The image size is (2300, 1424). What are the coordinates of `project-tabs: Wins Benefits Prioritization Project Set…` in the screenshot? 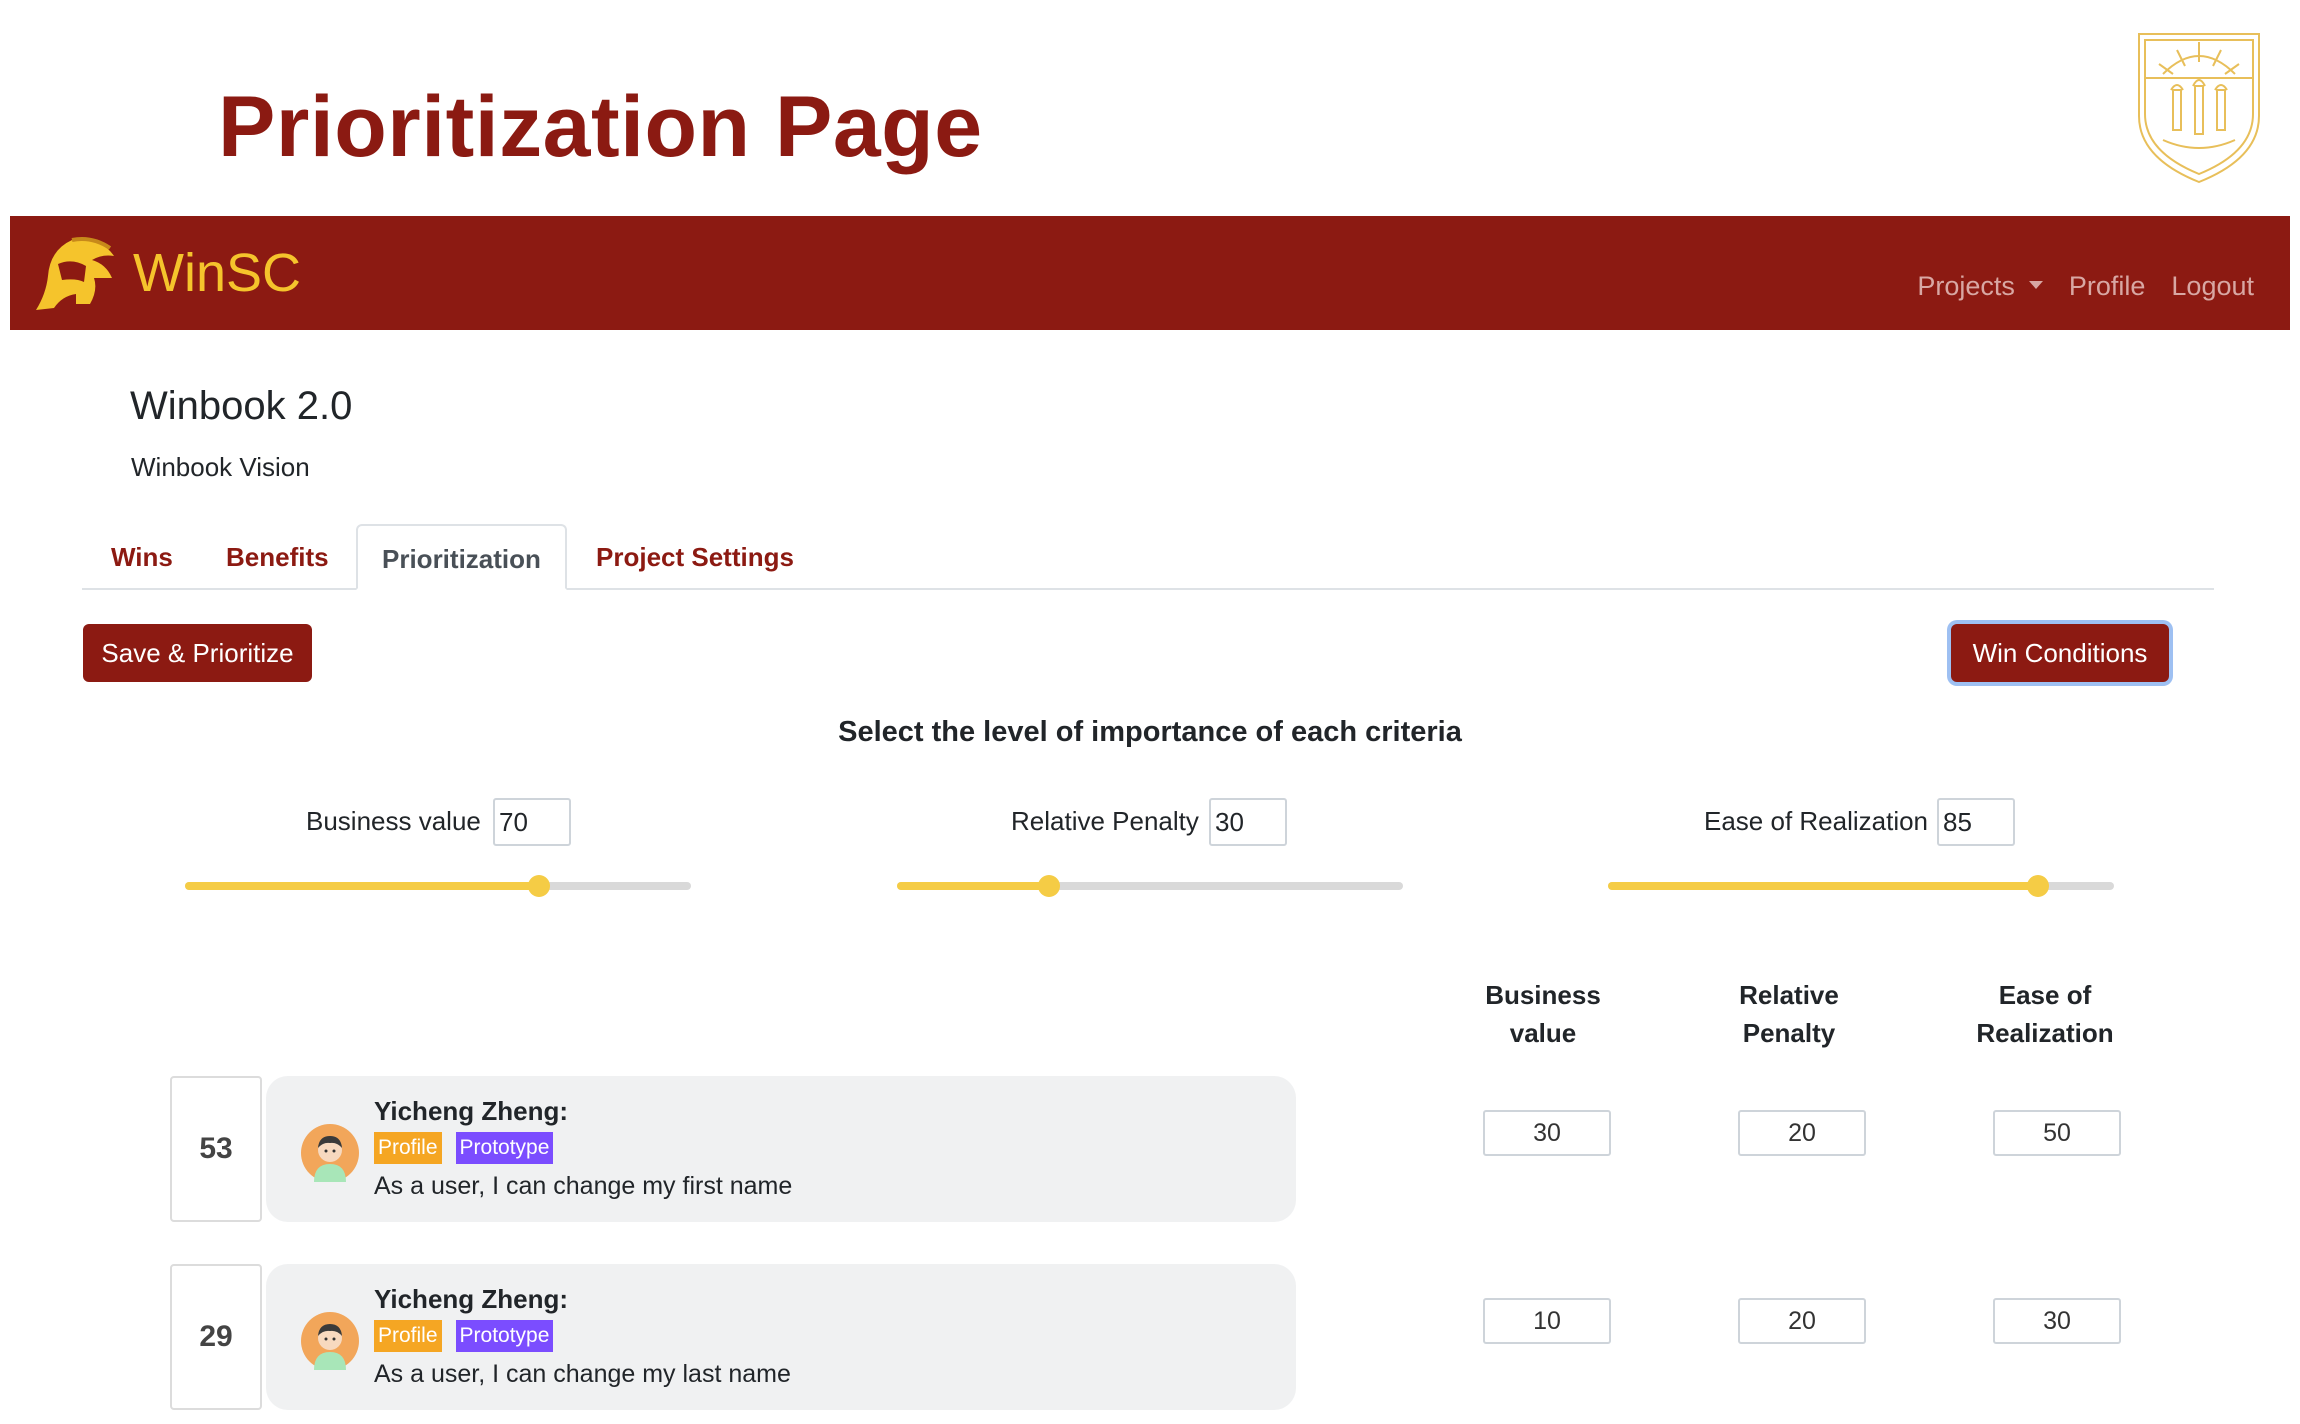 It's located at (1148, 557).